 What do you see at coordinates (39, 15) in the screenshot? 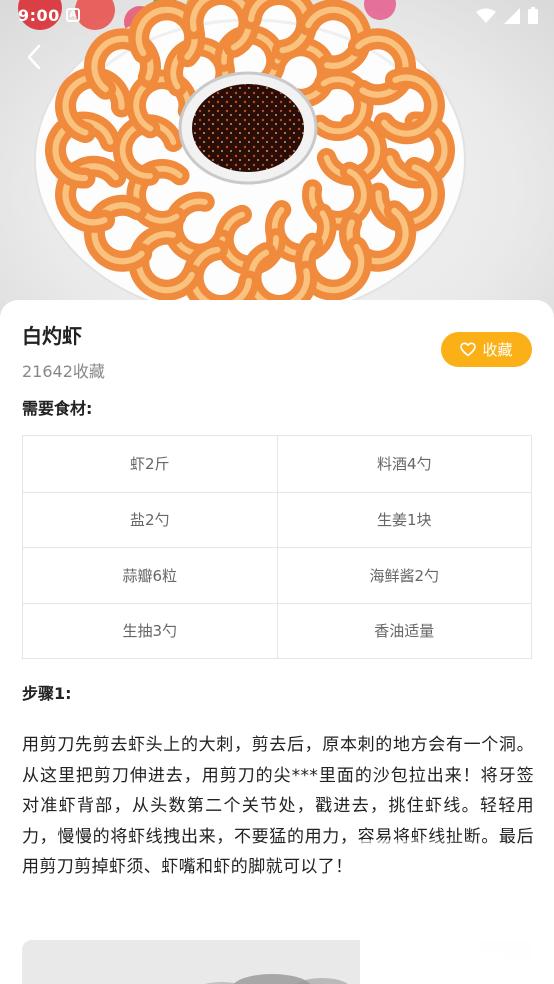
I see `status-time: 9:00` at bounding box center [39, 15].